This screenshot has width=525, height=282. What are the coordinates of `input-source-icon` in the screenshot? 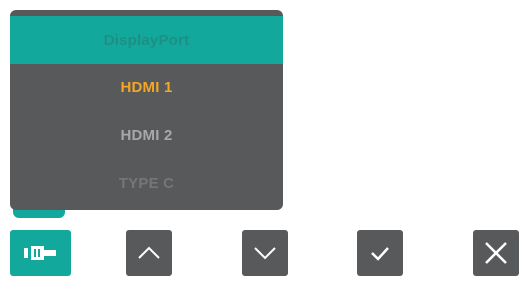 It's located at (41, 253).